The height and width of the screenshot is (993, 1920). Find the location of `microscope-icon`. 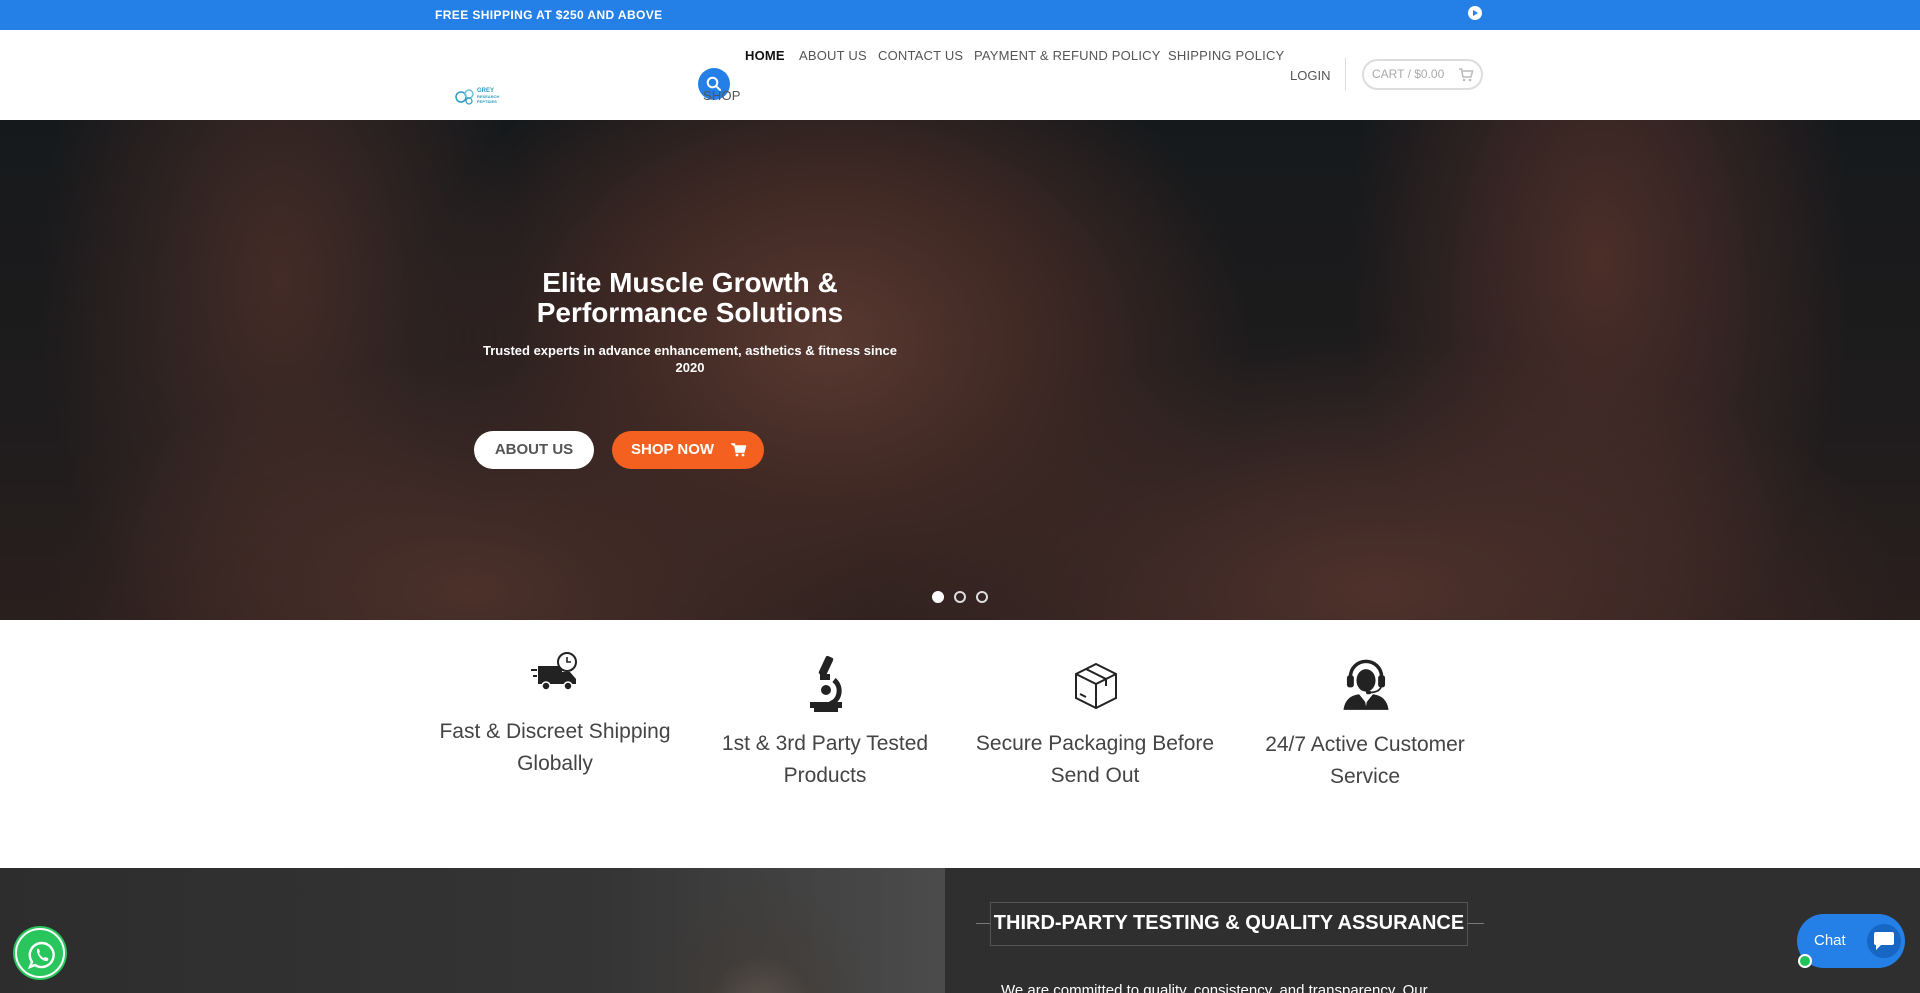

microscope-icon is located at coordinates (826, 683).